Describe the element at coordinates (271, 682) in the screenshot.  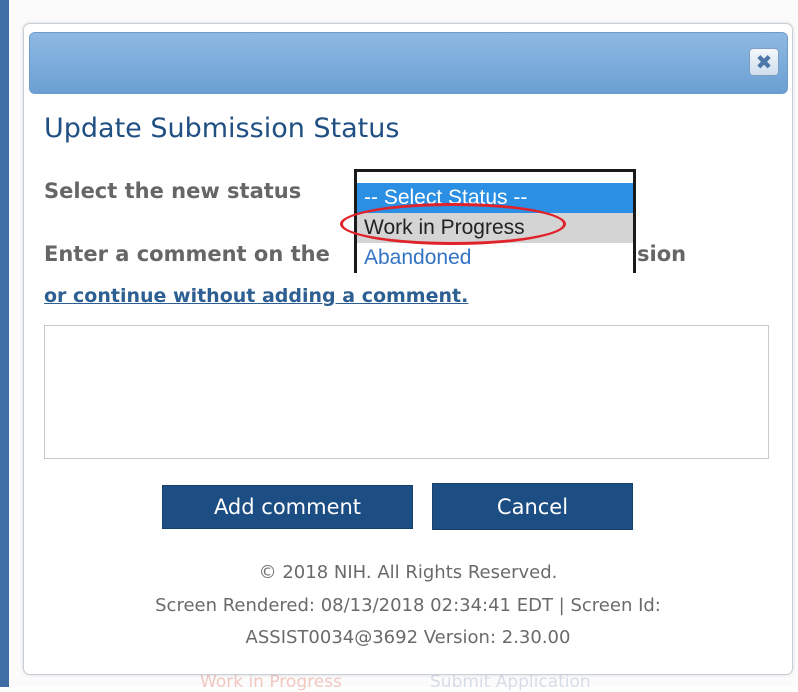
I see `background-work-in-progress-text: Work in Progress` at that location.